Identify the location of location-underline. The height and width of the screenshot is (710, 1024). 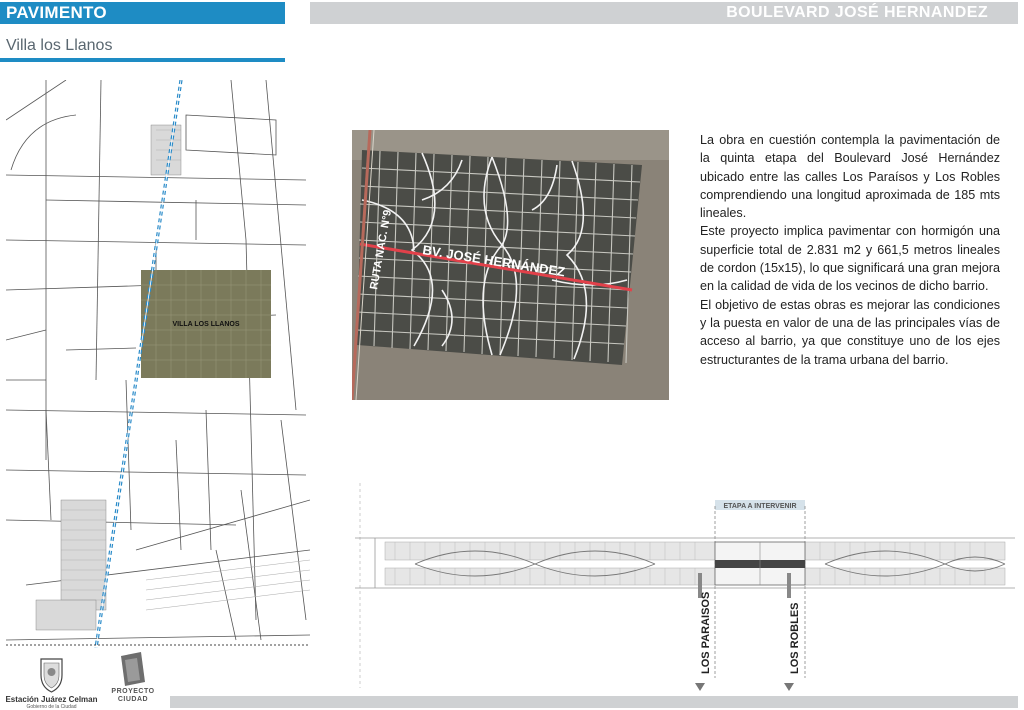
(142, 60).